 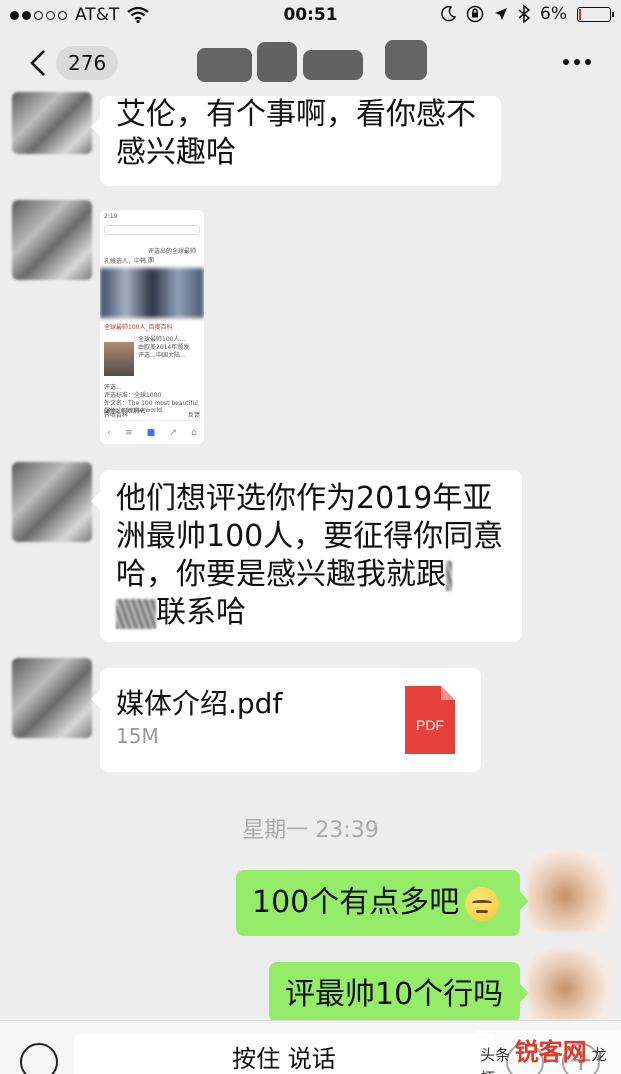 I want to click on file-size: 15M, so click(x=137, y=736).